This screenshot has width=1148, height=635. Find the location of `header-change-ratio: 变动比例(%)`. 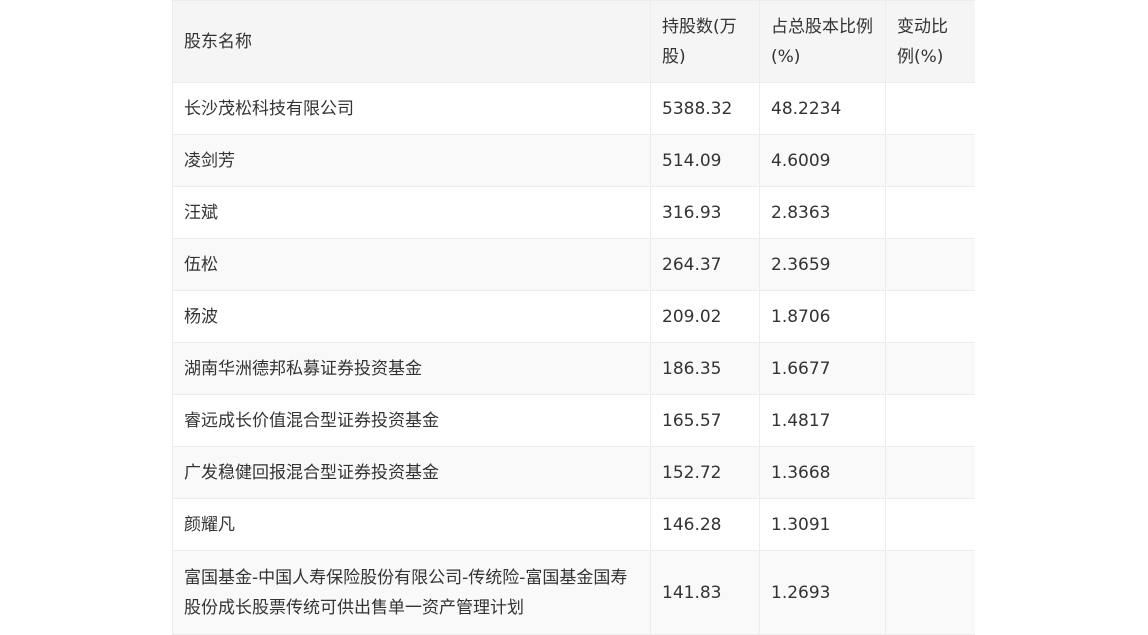

header-change-ratio: 变动比例(%) is located at coordinates (930, 41).